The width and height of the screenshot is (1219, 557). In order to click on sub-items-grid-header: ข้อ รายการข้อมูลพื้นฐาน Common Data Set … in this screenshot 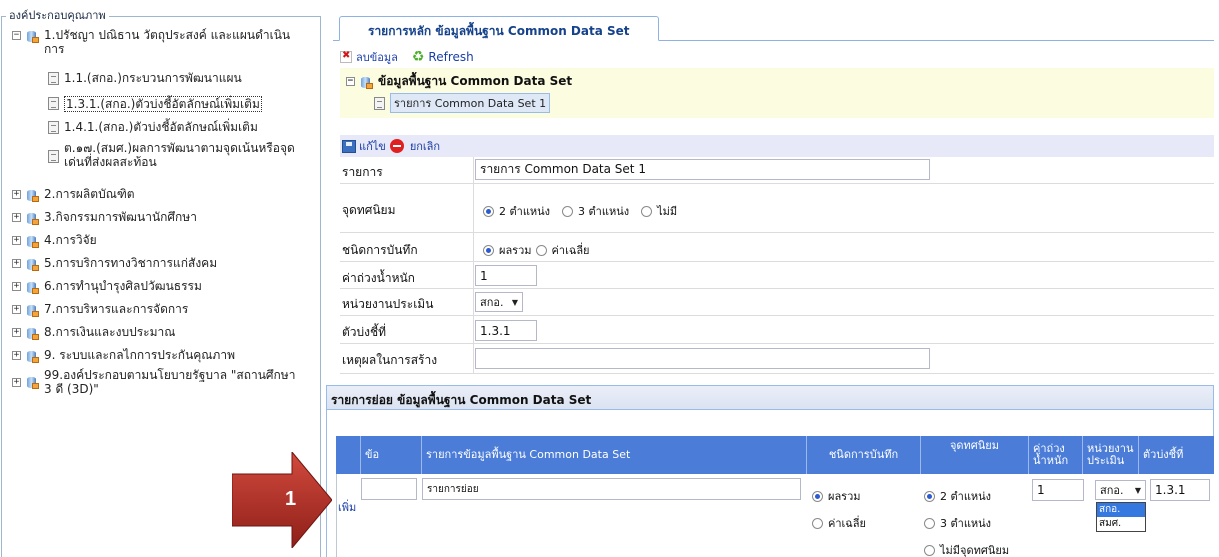, I will do `click(775, 455)`.